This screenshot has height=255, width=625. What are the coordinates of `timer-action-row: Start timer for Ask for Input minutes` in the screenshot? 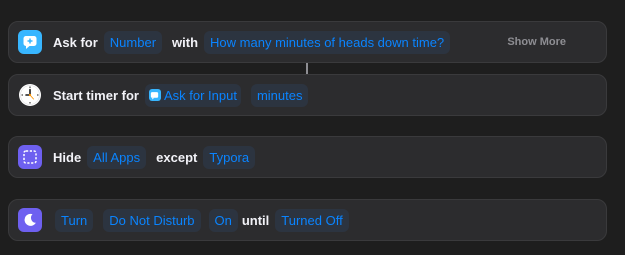 It's located at (182, 95).